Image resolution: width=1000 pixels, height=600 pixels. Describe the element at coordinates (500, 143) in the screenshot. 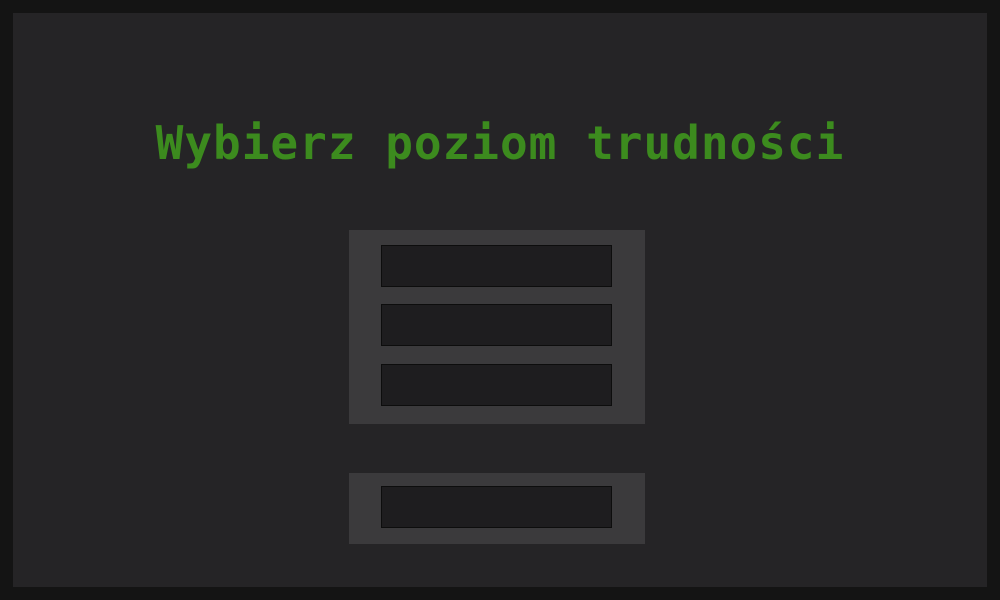

I see `menu-title: Wybierz poziom trudności` at that location.